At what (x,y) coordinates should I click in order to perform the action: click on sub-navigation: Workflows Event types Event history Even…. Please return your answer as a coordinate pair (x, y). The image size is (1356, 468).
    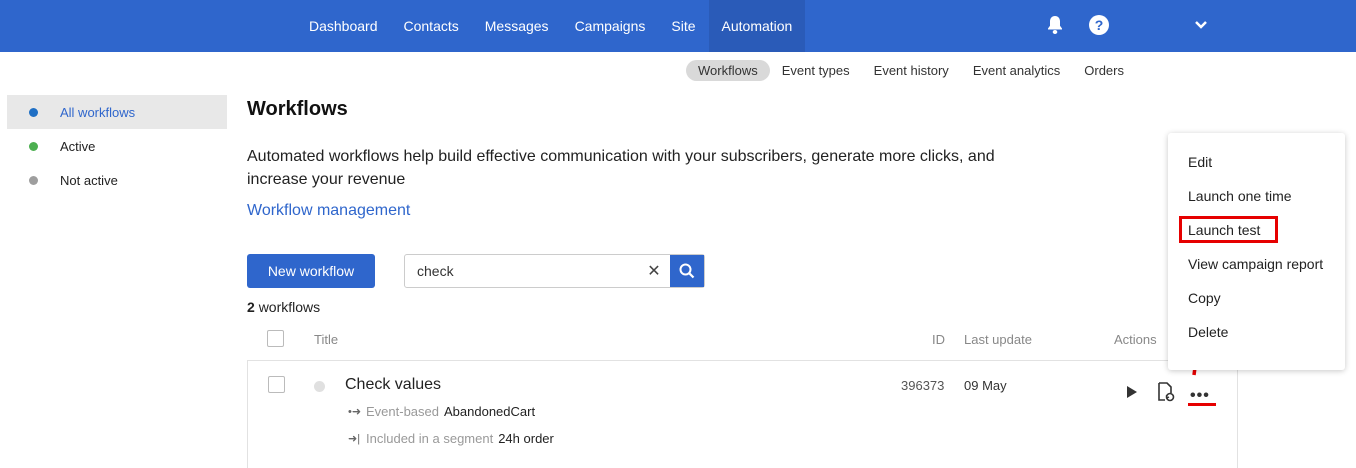
    Looking at the image, I should click on (911, 70).